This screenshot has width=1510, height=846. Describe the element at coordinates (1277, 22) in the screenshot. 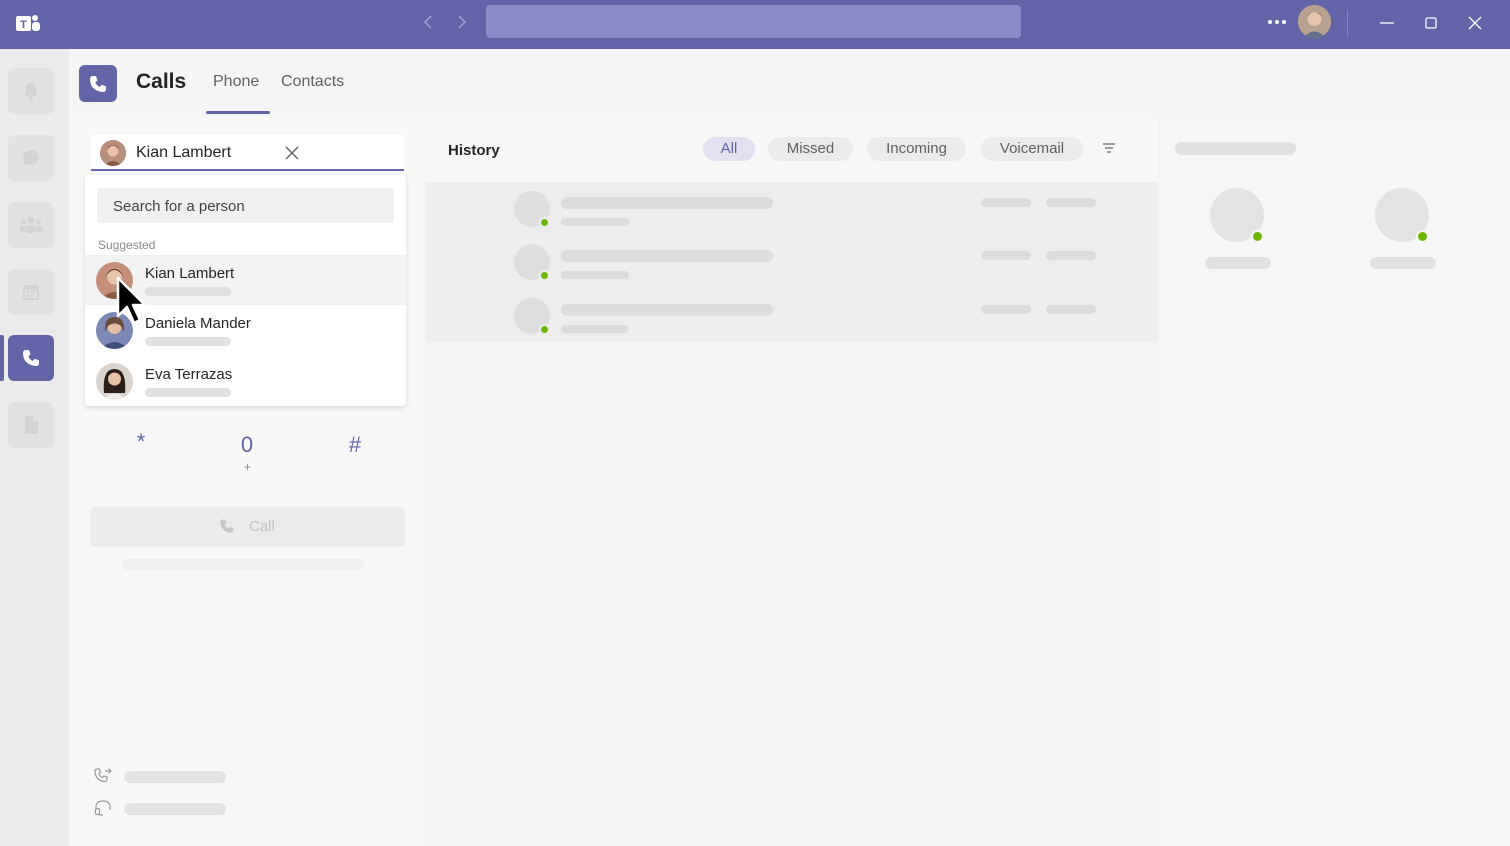

I see `more-icon` at that location.